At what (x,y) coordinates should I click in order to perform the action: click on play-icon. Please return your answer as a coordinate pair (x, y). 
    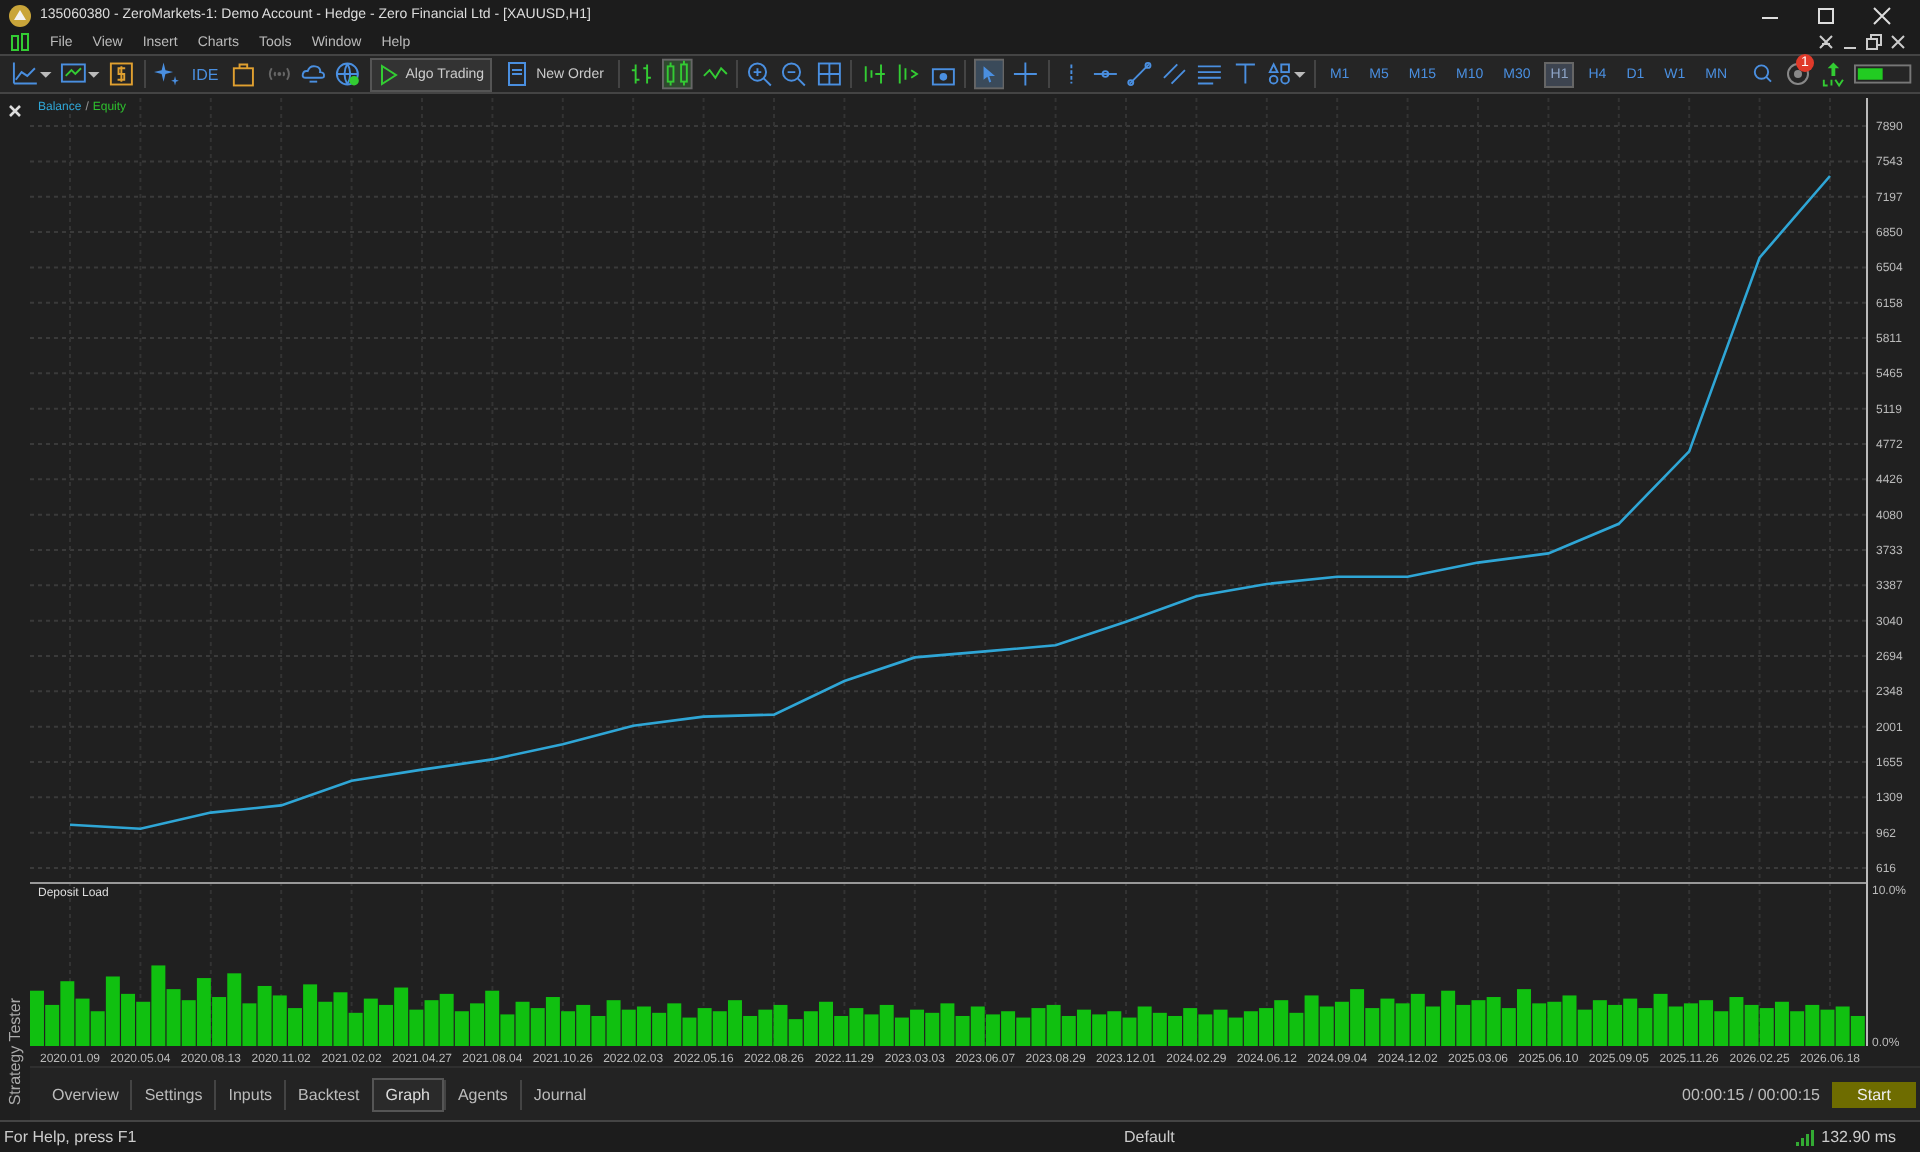
    Looking at the image, I should click on (387, 74).